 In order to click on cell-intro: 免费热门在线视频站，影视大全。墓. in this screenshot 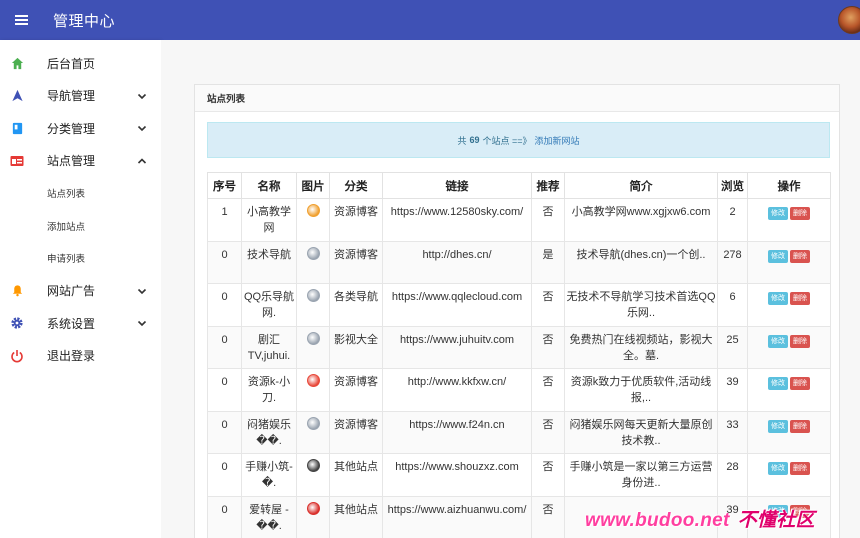, I will do `click(641, 347)`.